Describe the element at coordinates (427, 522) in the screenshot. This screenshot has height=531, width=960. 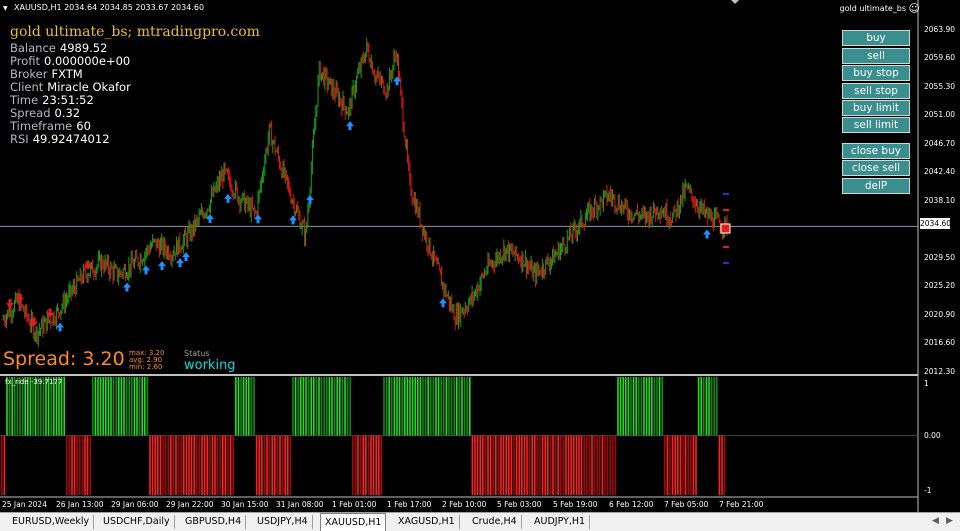
I see `tab-xagusd-h1: XAGUSD,H1` at that location.